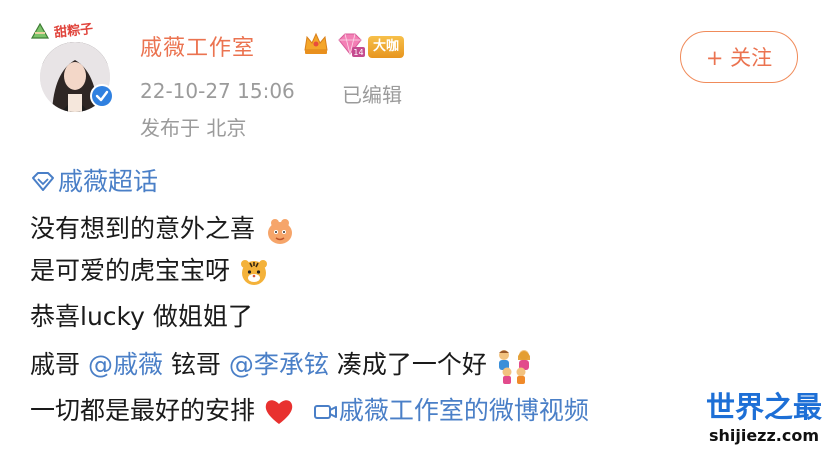 This screenshot has height=451, width=828. What do you see at coordinates (73, 31) in the screenshot?
I see `avatar-tag-text: 甜粽子` at bounding box center [73, 31].